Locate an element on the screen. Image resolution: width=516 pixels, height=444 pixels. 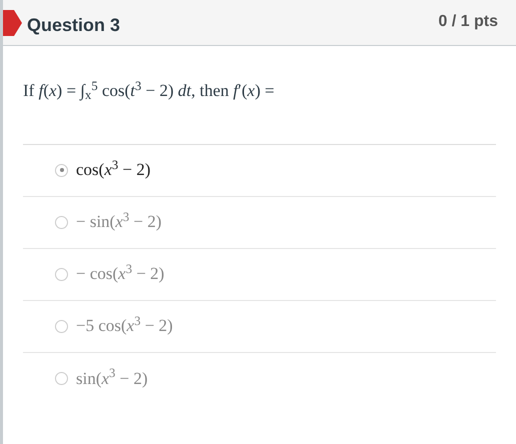
question-text: If f(x) = ∫$_{x}$$^{5}$ cos(t$^{3}$ − 2) dt, then f′(x) = is located at coordinates (149, 91).